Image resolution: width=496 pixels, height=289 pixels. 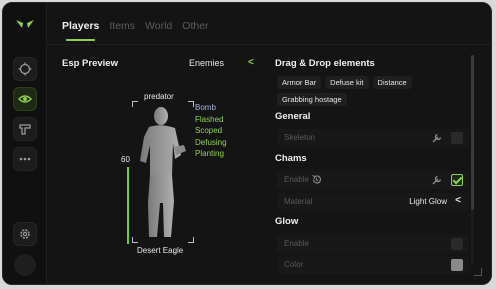 What do you see at coordinates (373, 244) in the screenshot?
I see `glow-enable-row: Enable` at bounding box center [373, 244].